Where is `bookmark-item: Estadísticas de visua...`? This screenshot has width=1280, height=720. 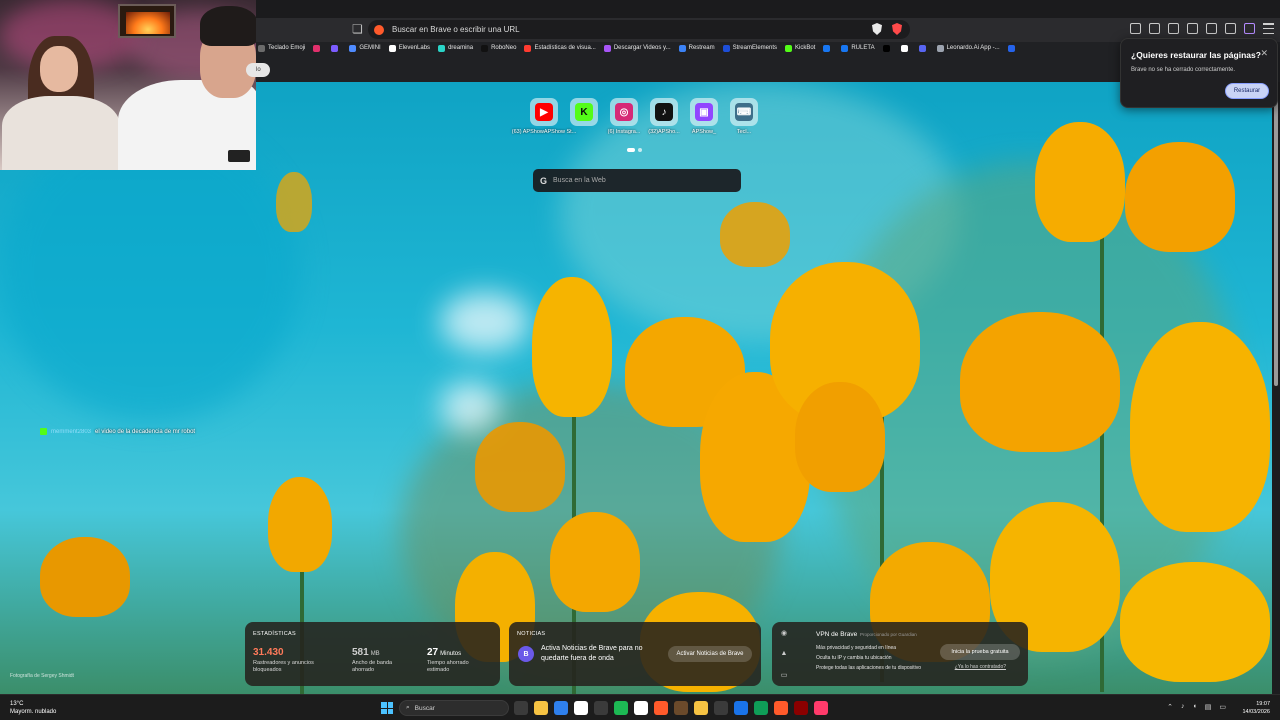 bookmark-item: Estadísticas de visua... is located at coordinates (560, 48).